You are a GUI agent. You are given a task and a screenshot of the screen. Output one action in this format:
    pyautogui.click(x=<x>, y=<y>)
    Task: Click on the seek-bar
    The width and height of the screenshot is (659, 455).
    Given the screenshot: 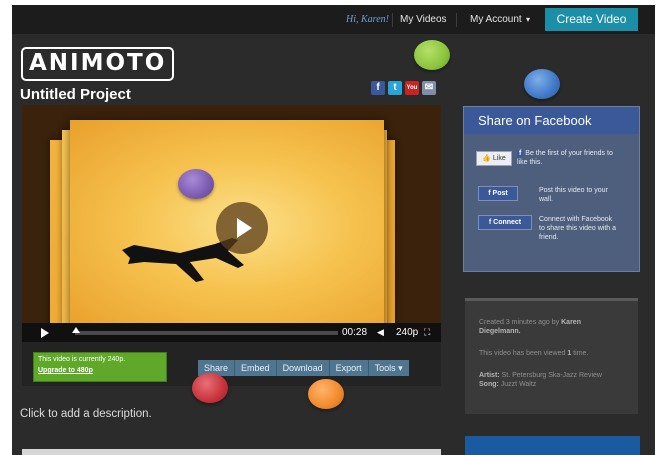 What is the action you would take?
    pyautogui.click(x=205, y=331)
    